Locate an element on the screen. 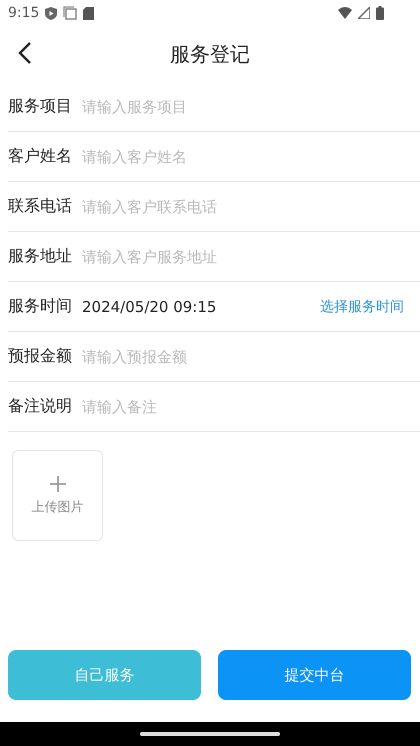 This screenshot has width=420, height=746. window-icon is located at coordinates (70, 13).